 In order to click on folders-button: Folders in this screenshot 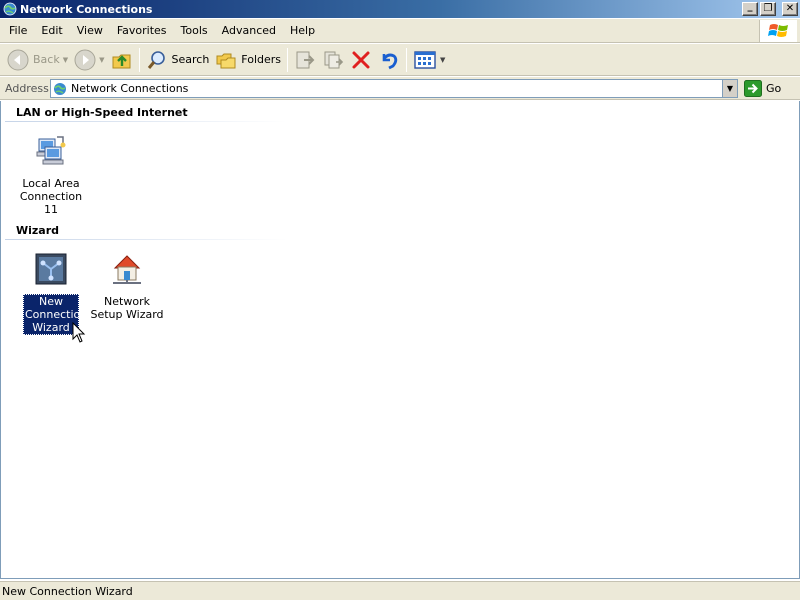, I will do `click(248, 60)`.